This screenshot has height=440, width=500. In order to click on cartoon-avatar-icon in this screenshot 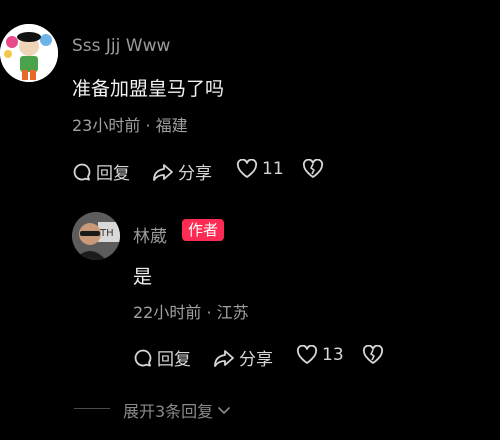, I will do `click(29, 53)`.